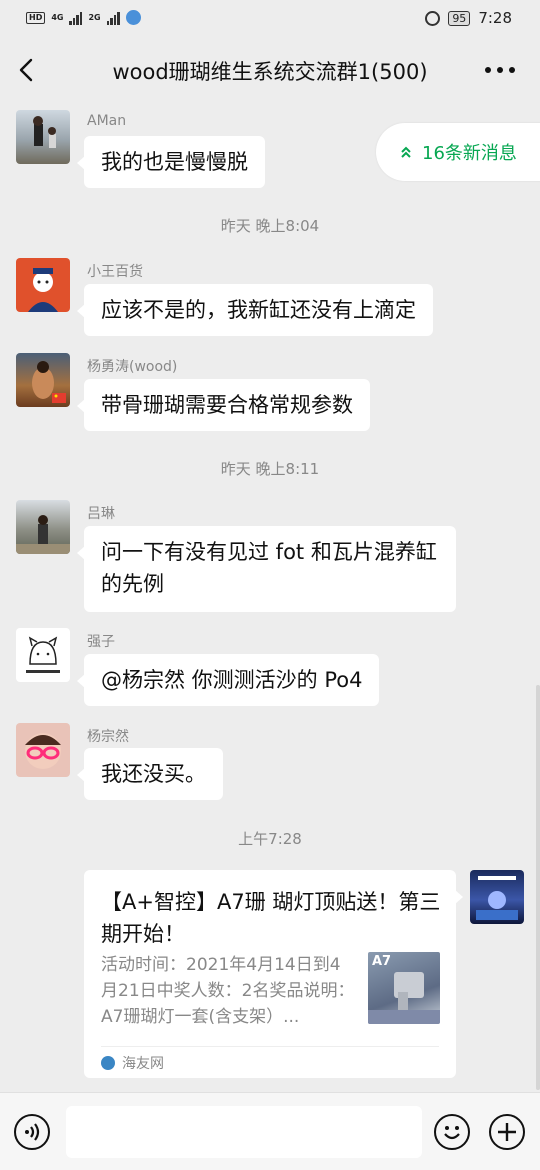 The width and height of the screenshot is (540, 1170). I want to click on sender-name: 杨宗然, so click(108, 737).